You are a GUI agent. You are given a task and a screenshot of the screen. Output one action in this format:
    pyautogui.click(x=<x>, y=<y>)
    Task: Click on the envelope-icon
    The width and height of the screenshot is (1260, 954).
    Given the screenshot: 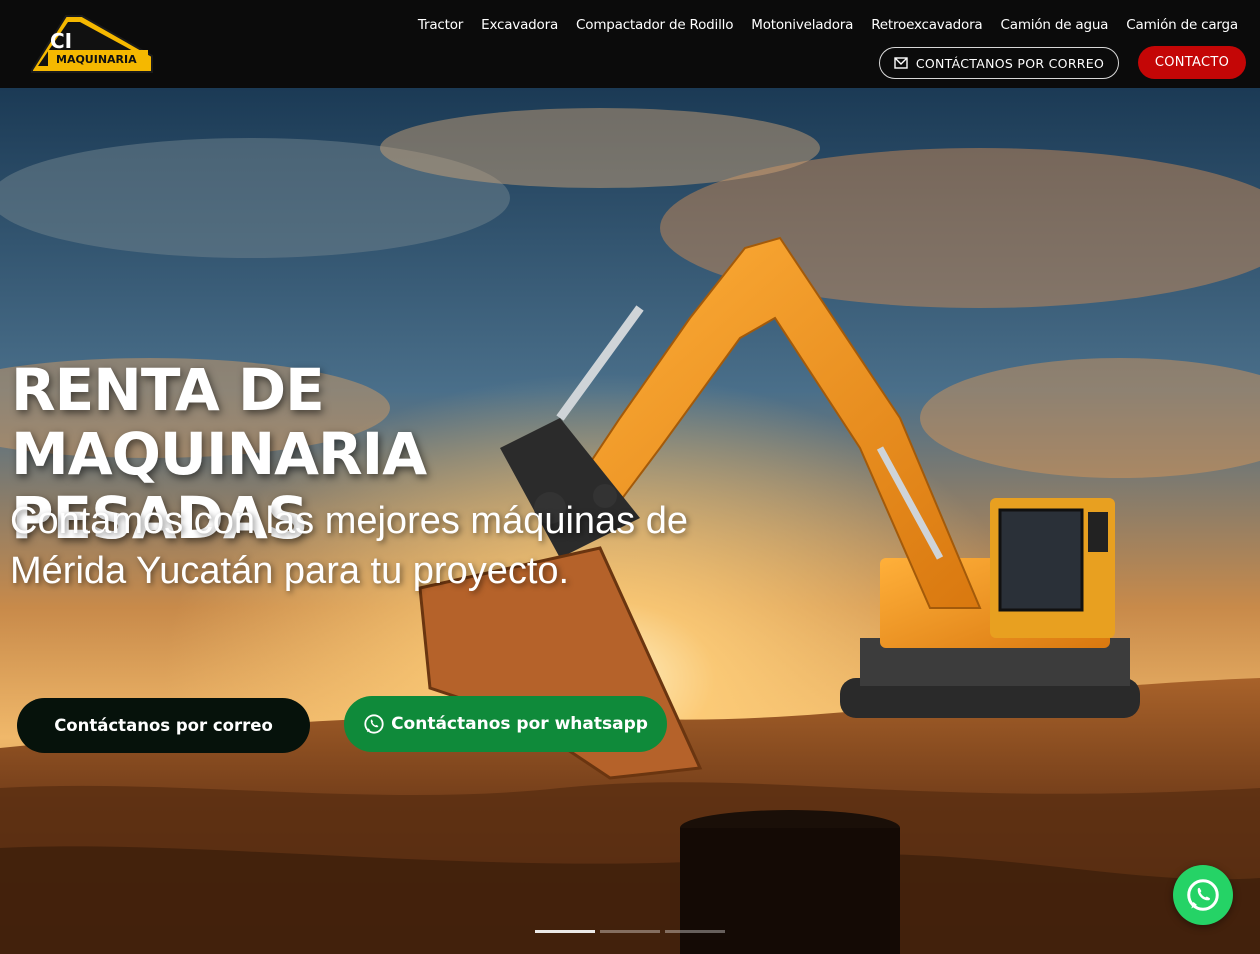 What is the action you would take?
    pyautogui.click(x=901, y=63)
    